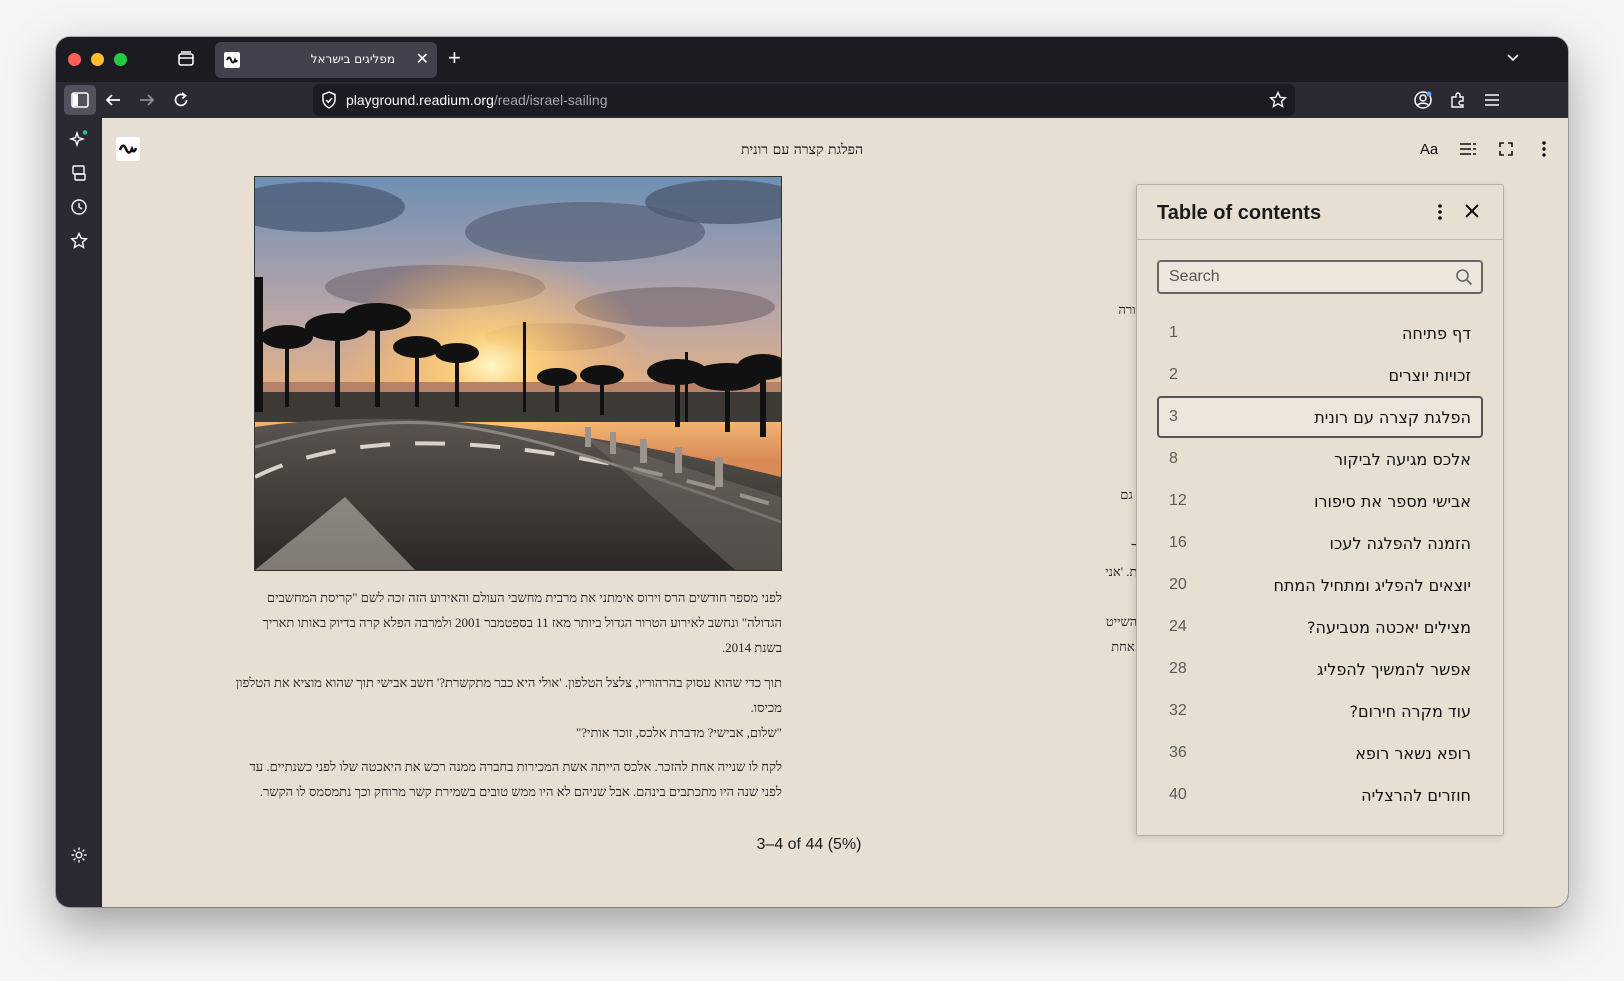 This screenshot has width=1624, height=981. What do you see at coordinates (79, 173) in the screenshot?
I see `synced-tabs-icon` at bounding box center [79, 173].